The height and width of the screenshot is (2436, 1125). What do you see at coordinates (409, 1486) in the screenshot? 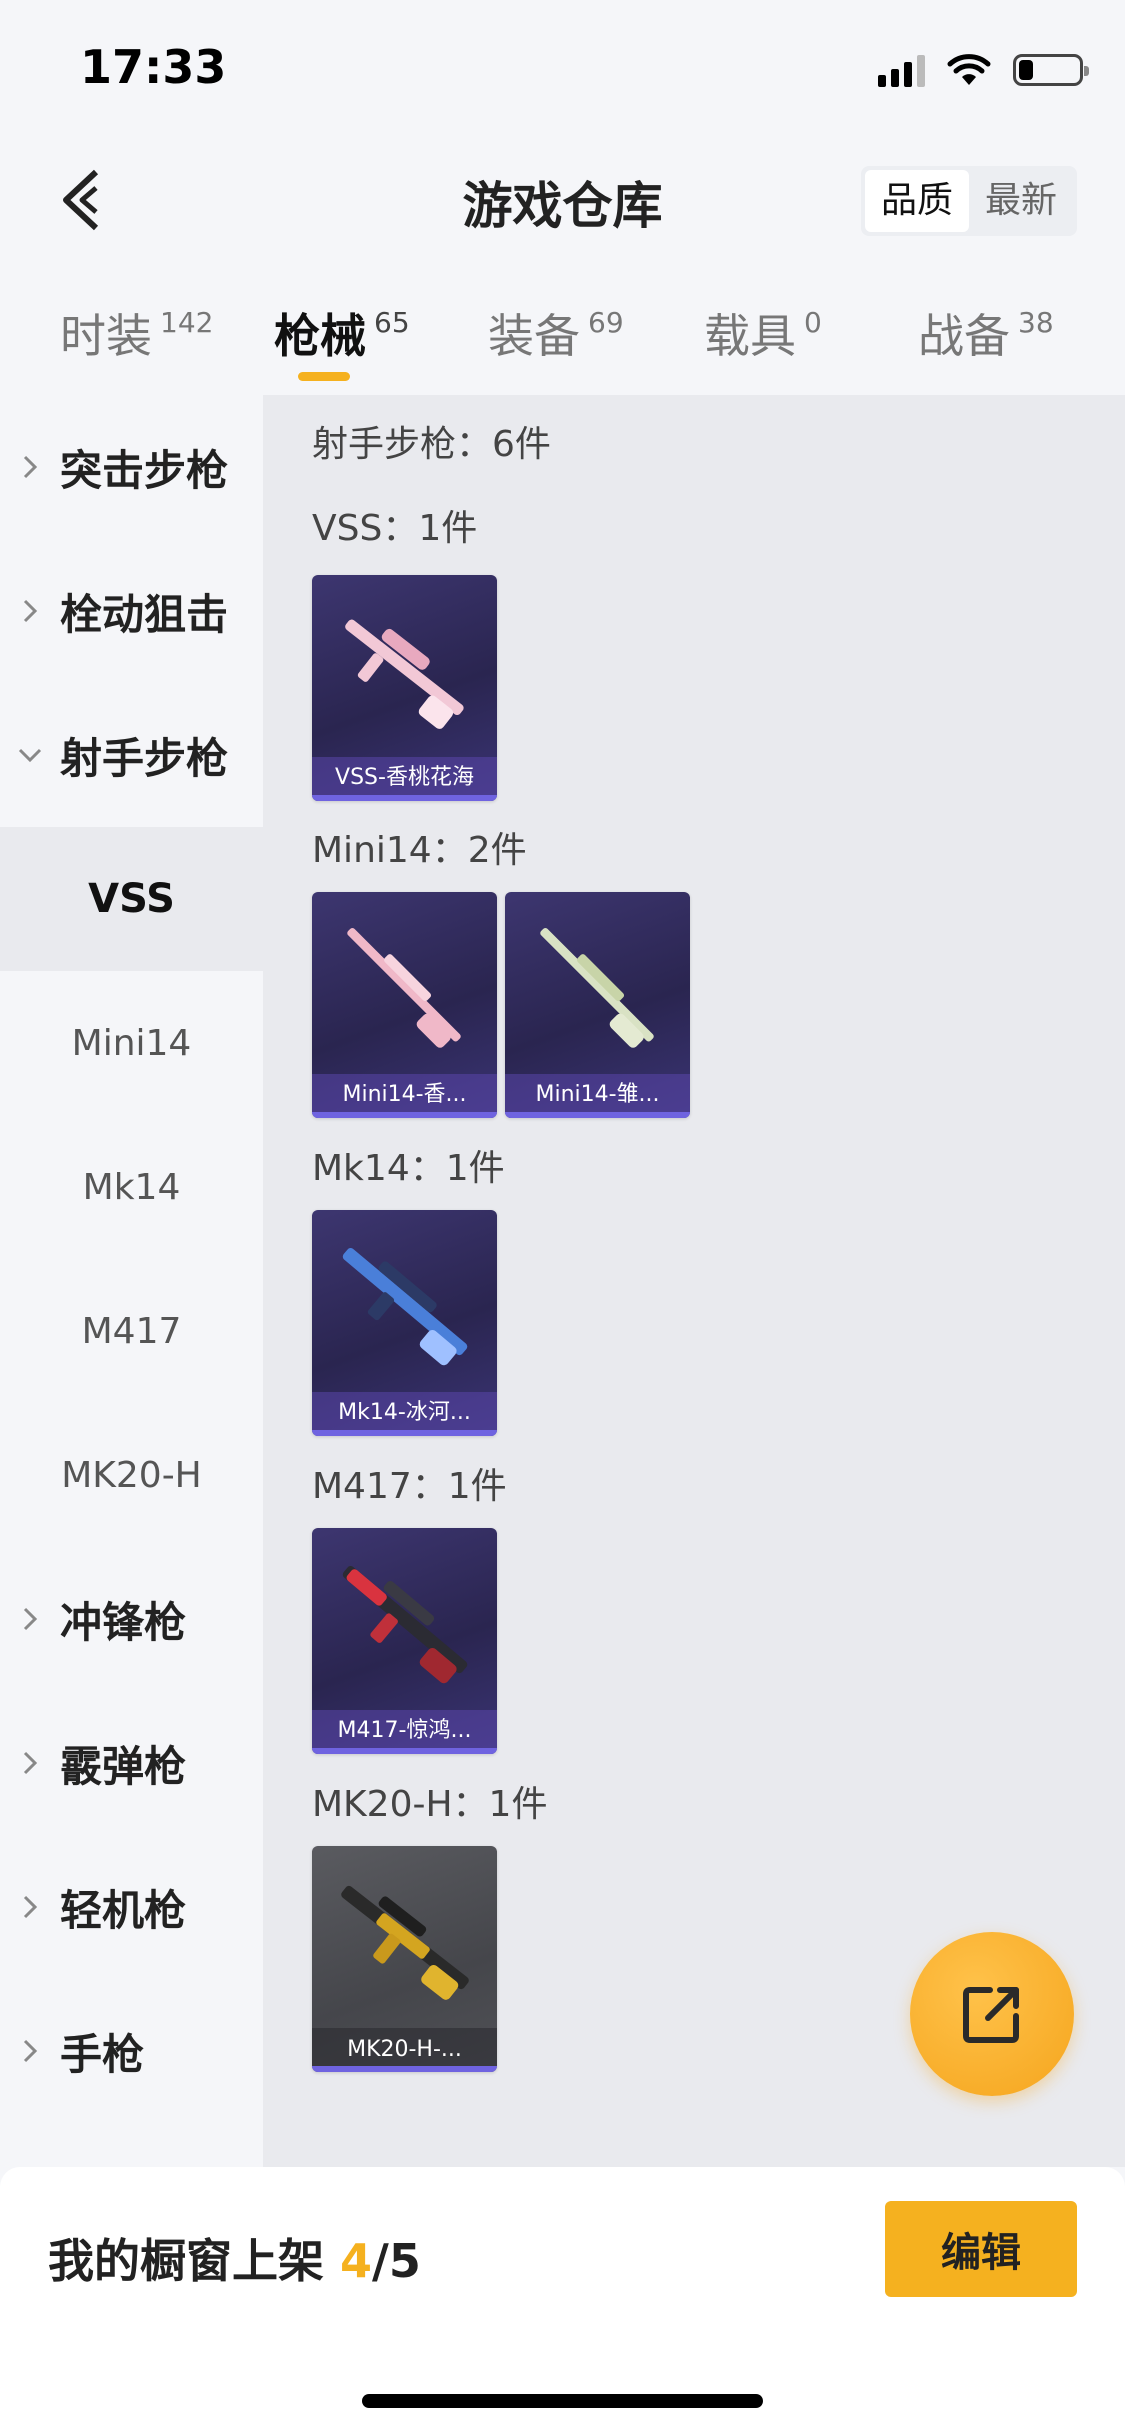
I see `section-header-m417: M417：1件` at bounding box center [409, 1486].